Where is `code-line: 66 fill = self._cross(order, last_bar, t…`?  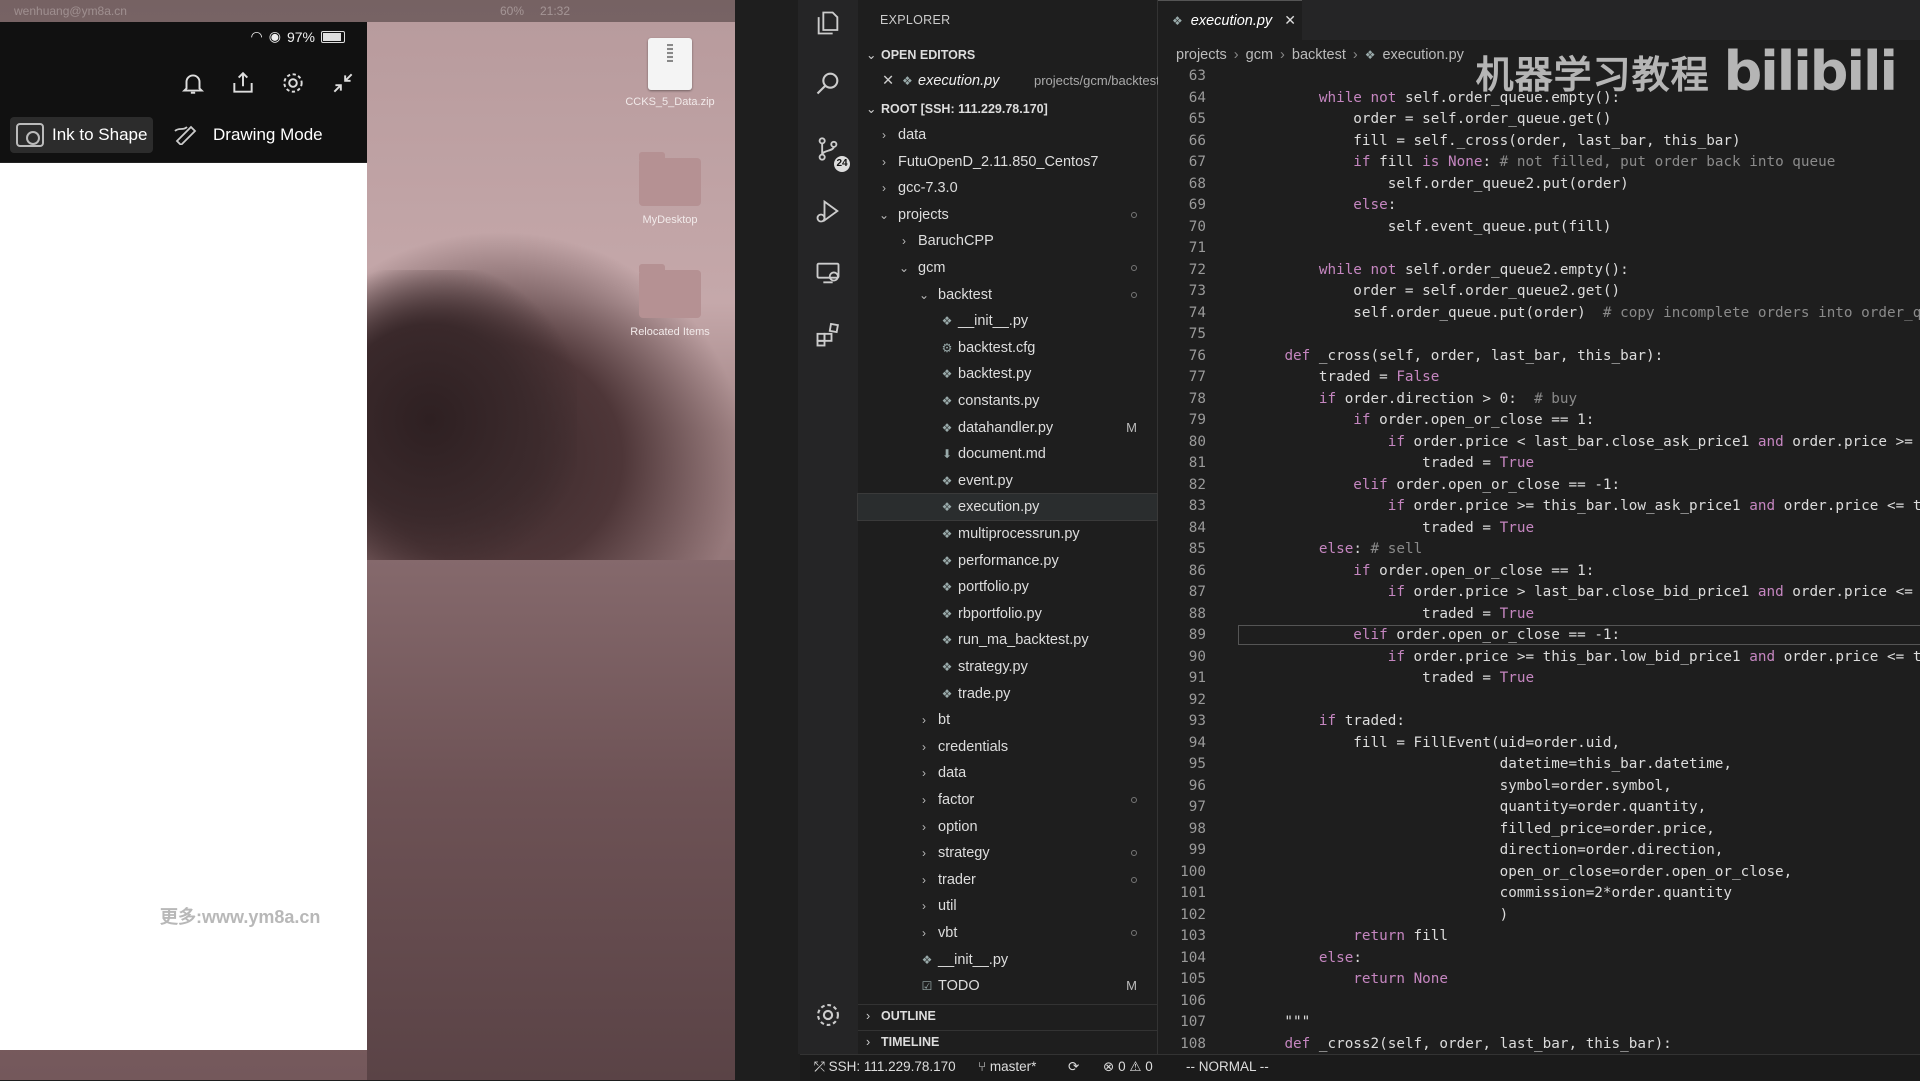 code-line: 66 fill = self._cross(order, last_bar, t… is located at coordinates (1539, 142).